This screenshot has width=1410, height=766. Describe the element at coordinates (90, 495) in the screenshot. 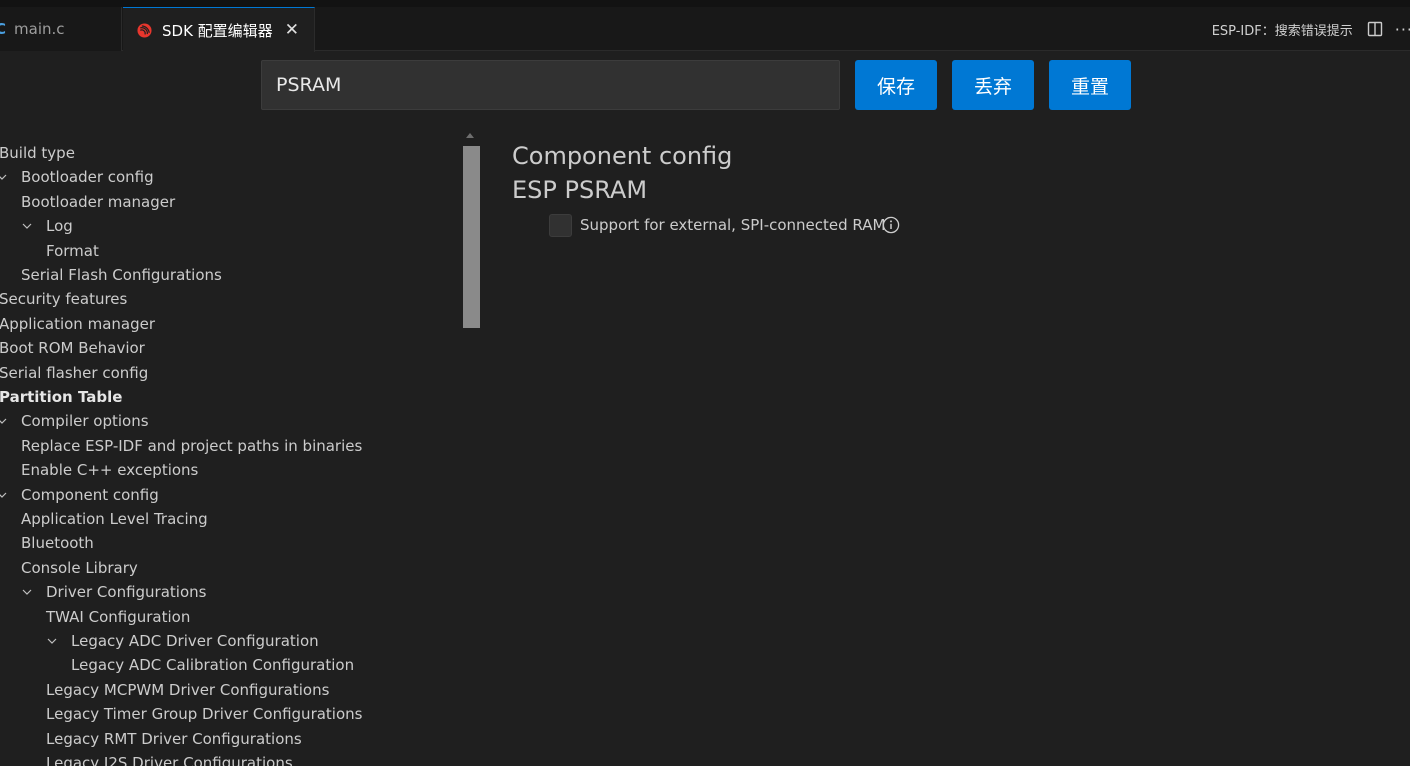

I see `tree-item-label: Component config` at that location.